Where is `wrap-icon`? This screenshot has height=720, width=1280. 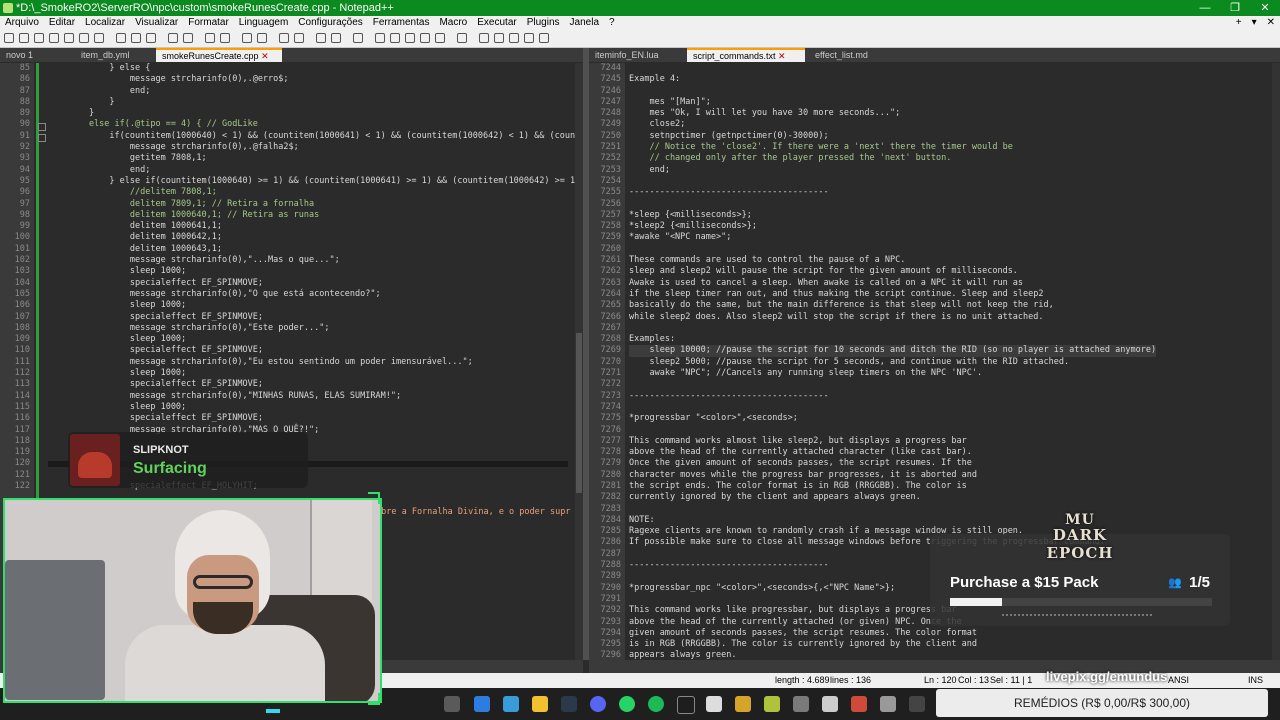 wrap-icon is located at coordinates (321, 38).